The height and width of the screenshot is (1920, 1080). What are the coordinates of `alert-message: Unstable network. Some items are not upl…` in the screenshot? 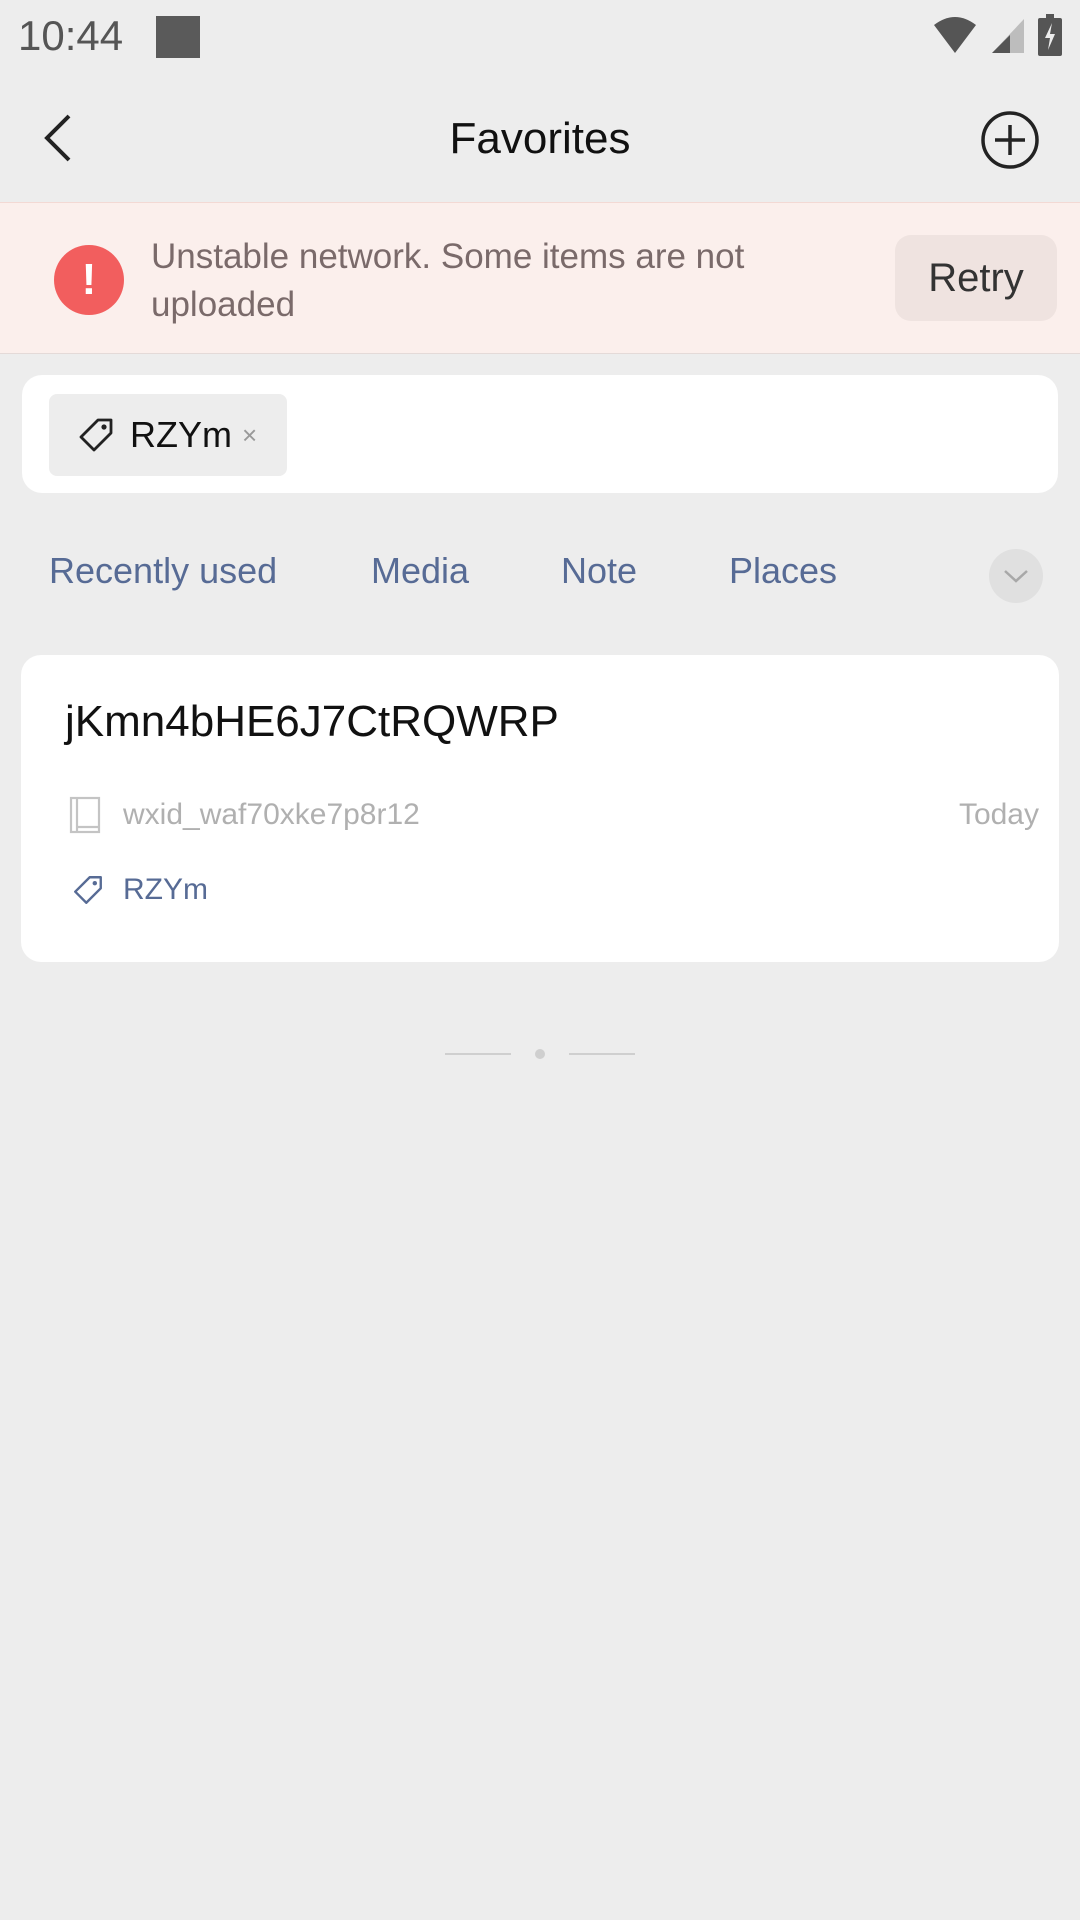 It's located at (448, 280).